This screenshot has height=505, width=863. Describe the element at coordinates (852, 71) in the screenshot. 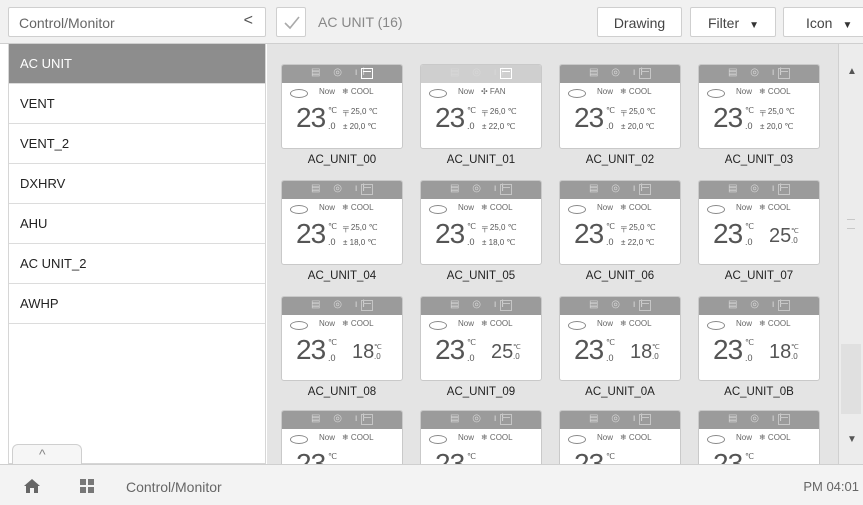

I see `scroll-up-icon: ▲` at that location.